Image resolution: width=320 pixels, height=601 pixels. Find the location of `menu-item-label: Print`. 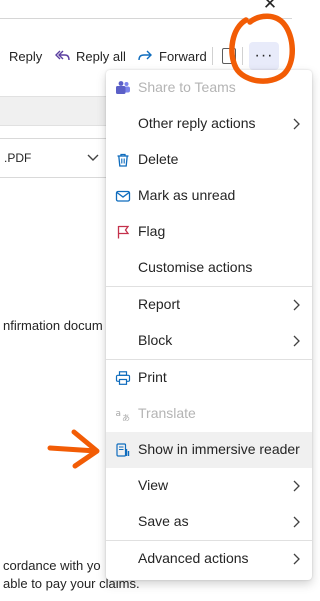

menu-item-label: Print is located at coordinates (152, 377).